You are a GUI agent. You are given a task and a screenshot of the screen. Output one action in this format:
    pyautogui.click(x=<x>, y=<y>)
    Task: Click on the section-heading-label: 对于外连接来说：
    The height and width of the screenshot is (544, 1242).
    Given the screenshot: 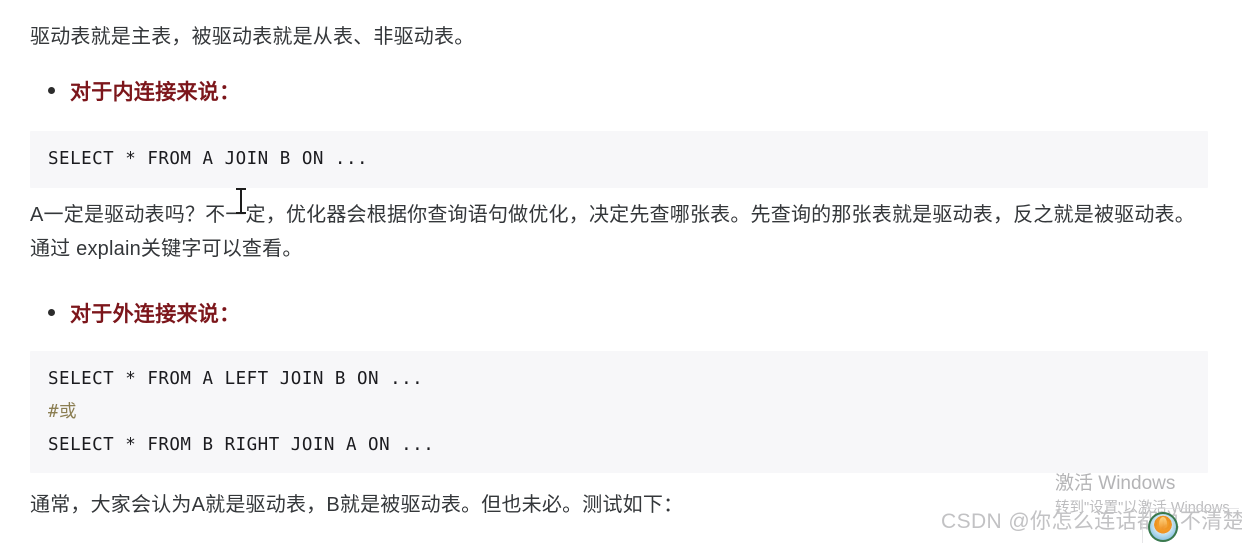 What is the action you would take?
    pyautogui.click(x=155, y=314)
    